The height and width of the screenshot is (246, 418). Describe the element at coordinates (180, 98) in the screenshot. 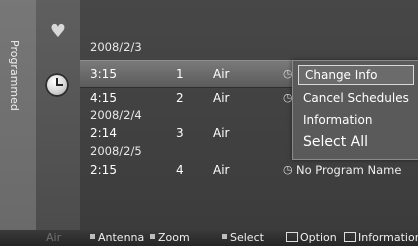

I see `channel-label: 2` at that location.